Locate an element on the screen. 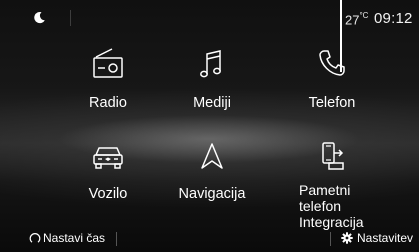 This screenshot has width=419, height=252. power-arc-icon is located at coordinates (35, 238).